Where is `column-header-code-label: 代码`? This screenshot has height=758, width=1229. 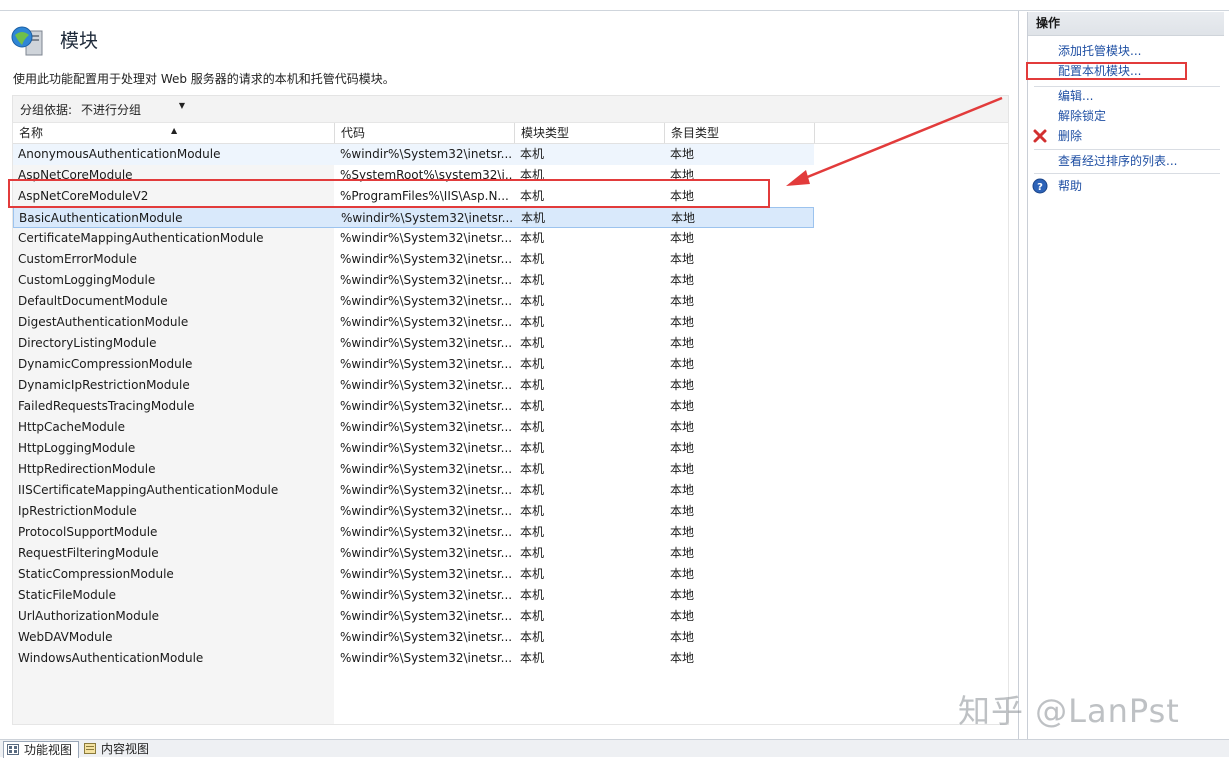 column-header-code-label: 代码 is located at coordinates (353, 133).